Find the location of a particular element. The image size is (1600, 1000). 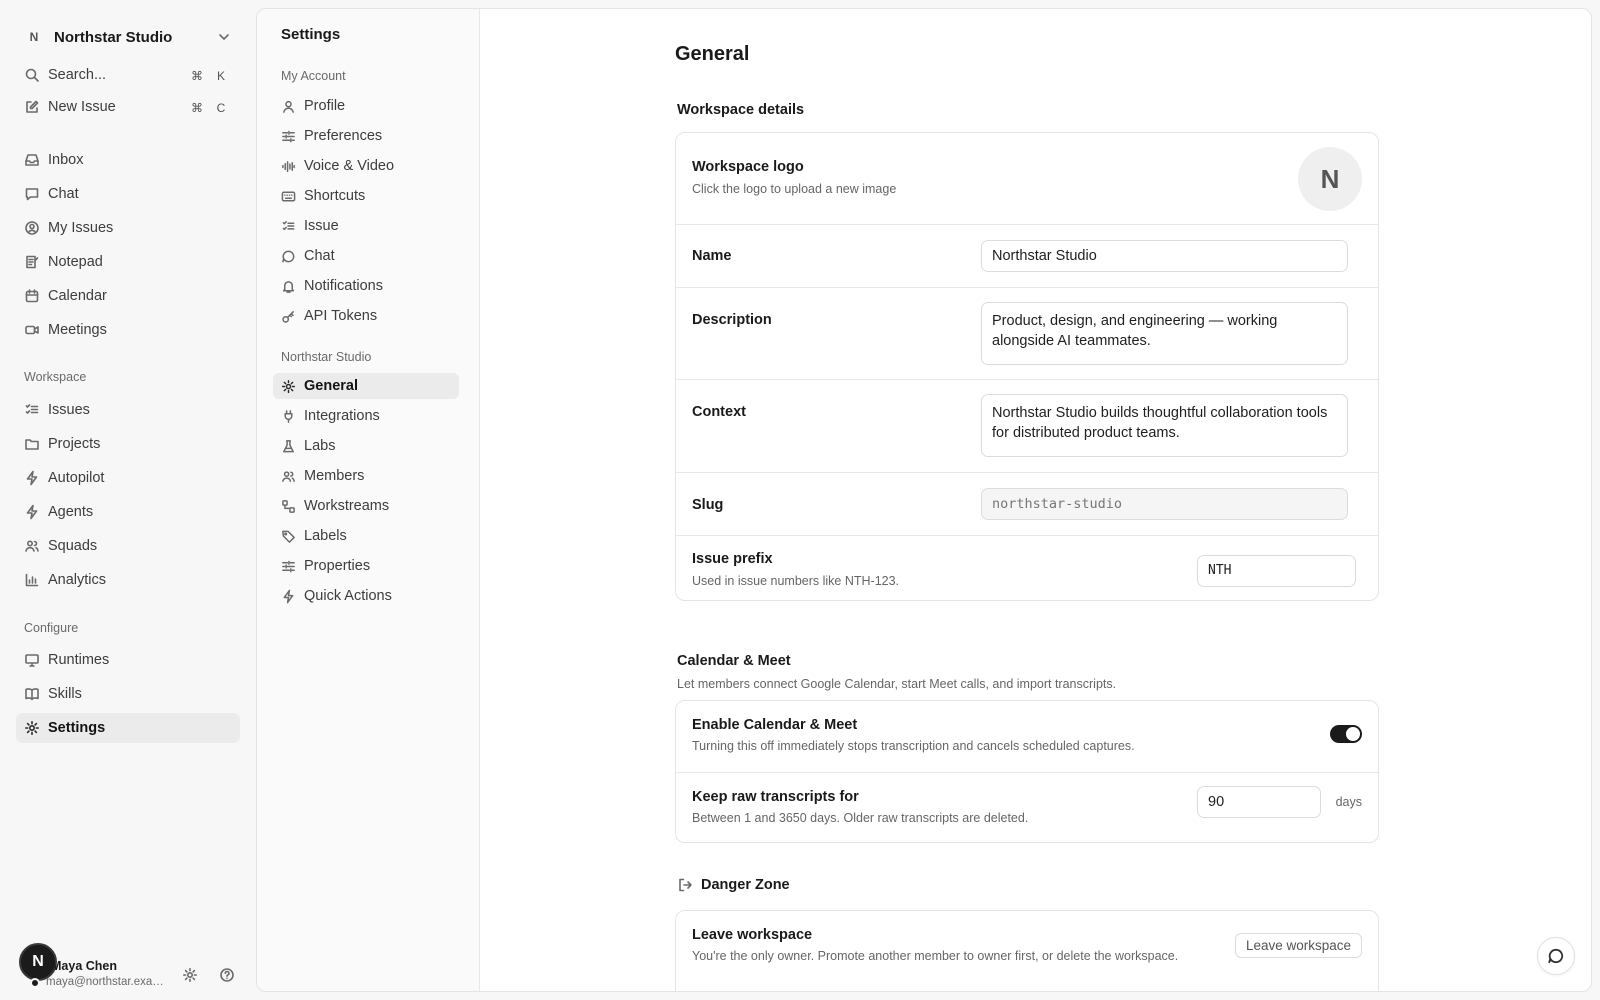

name-row: Name Northstar Studio is located at coordinates (1027, 255).